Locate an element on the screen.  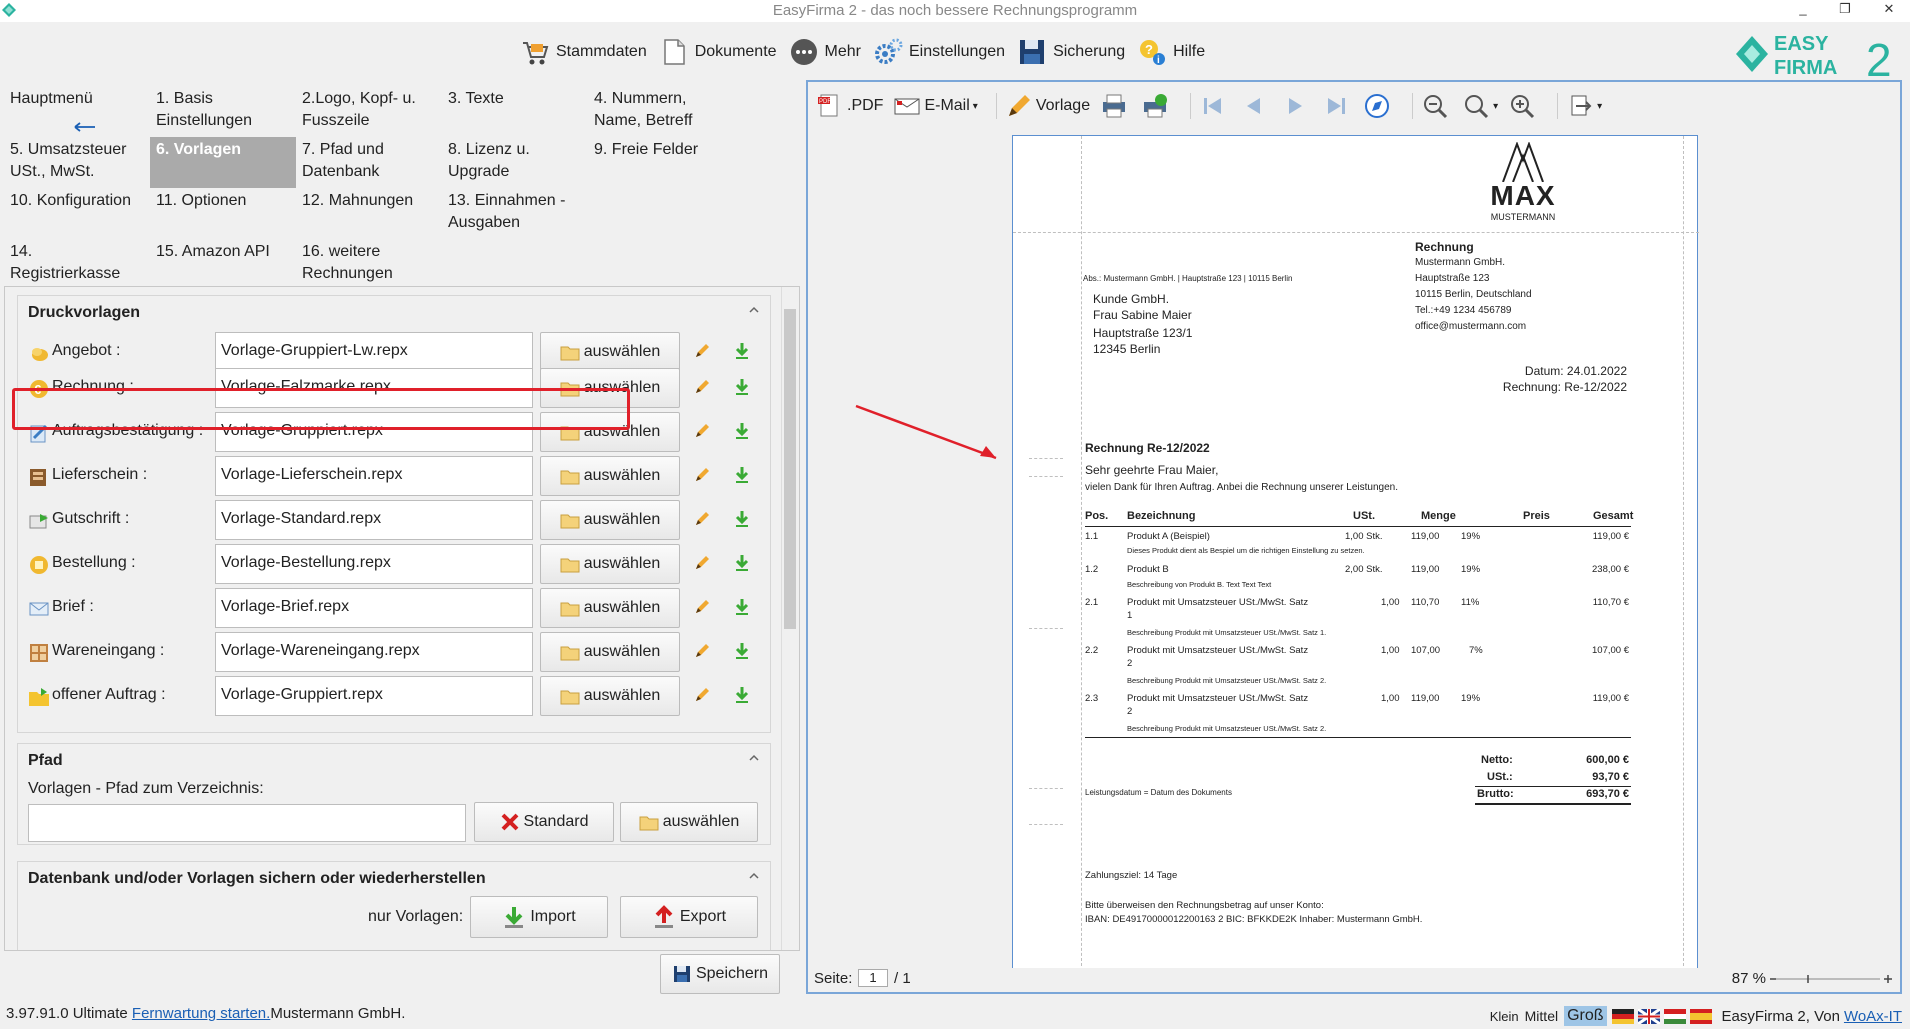
remote-support-link: Fernwartung starten. is located at coordinates (201, 1013).